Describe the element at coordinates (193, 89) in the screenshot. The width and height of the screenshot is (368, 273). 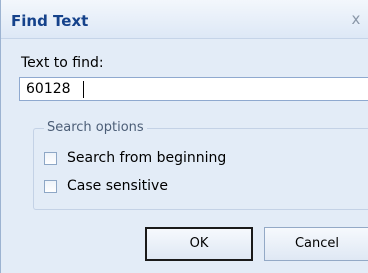
I see `text-to-find-input` at that location.